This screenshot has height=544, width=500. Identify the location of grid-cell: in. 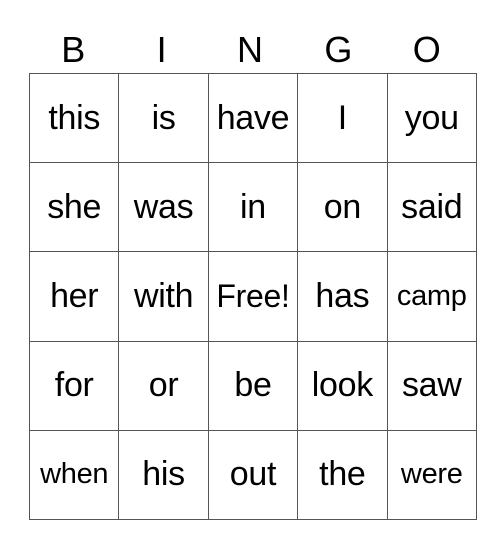
(253, 207).